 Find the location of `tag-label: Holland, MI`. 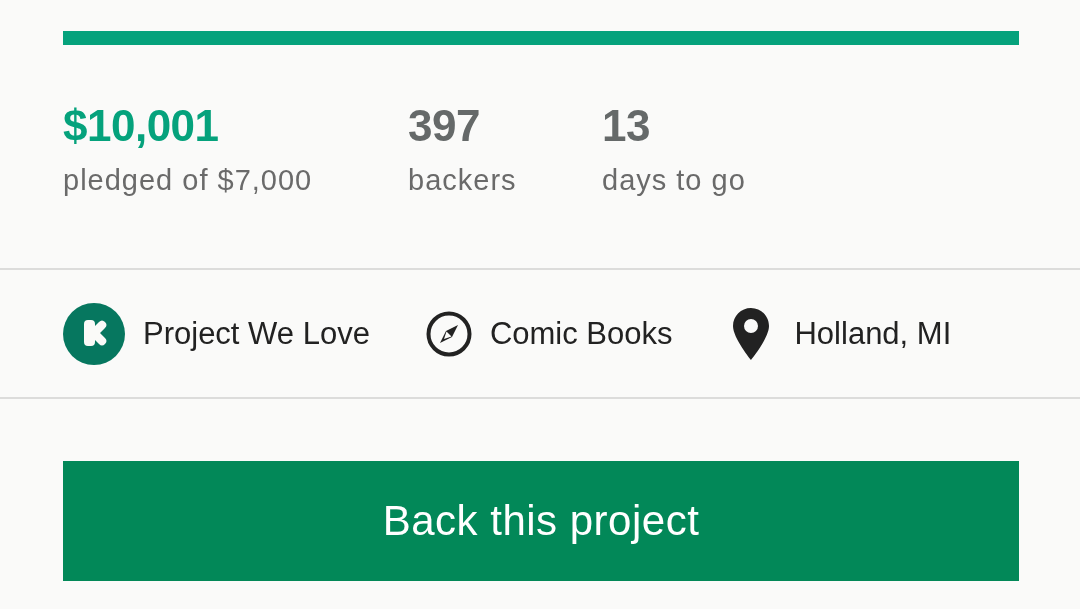

tag-label: Holland, MI is located at coordinates (873, 333).